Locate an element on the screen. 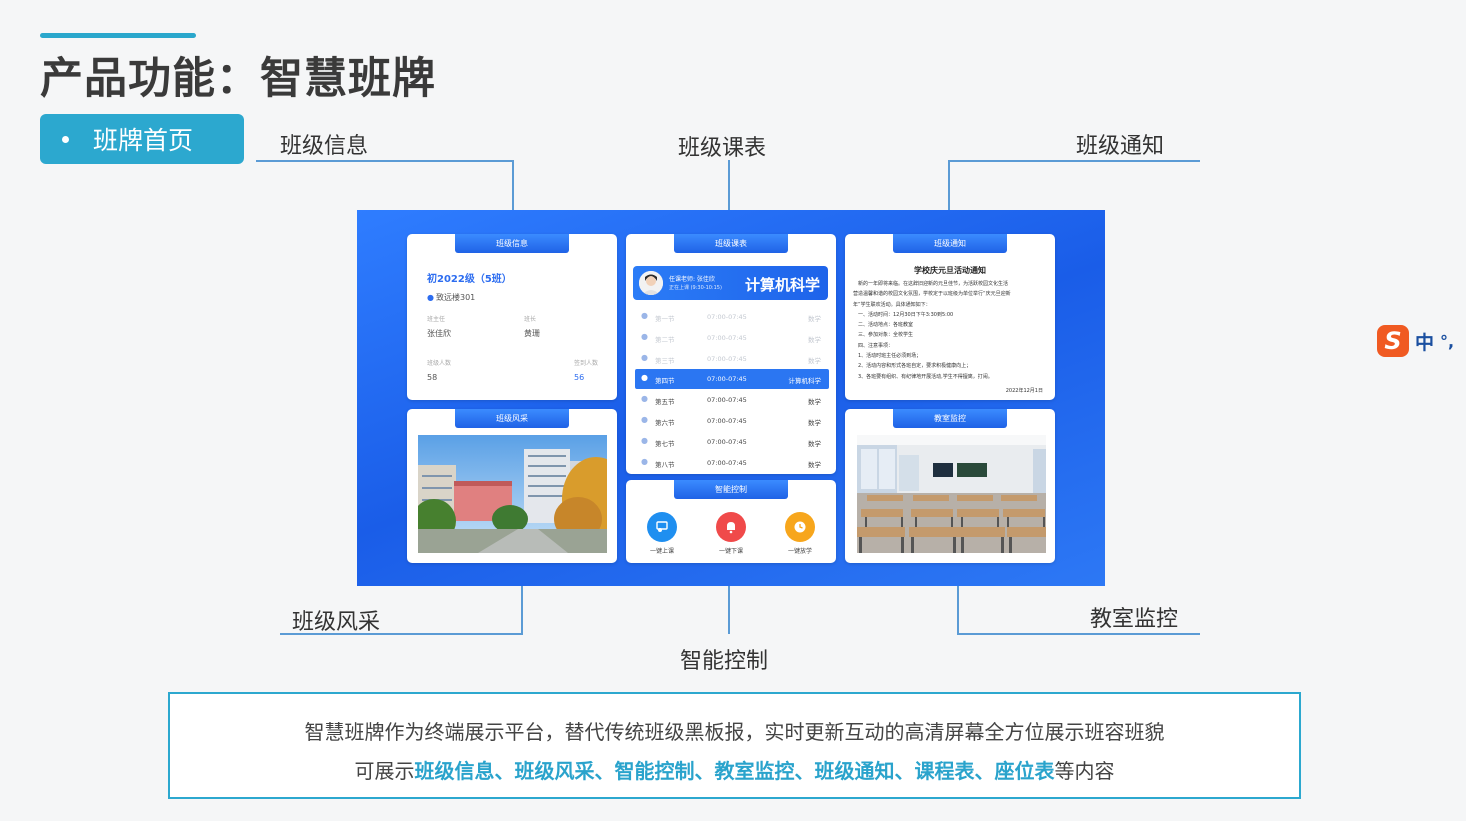 This screenshot has height=821, width=1466. period: 第七节 is located at coordinates (665, 443).